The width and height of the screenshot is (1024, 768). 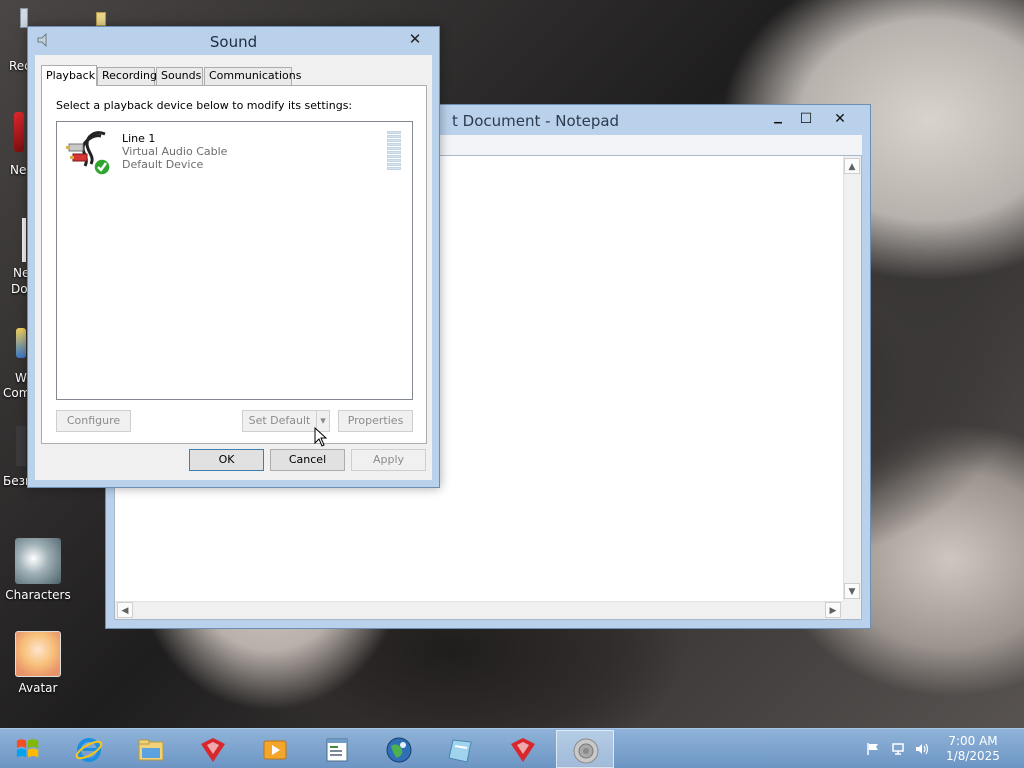 What do you see at coordinates (388, 460) in the screenshot?
I see `apply-button: Apply` at bounding box center [388, 460].